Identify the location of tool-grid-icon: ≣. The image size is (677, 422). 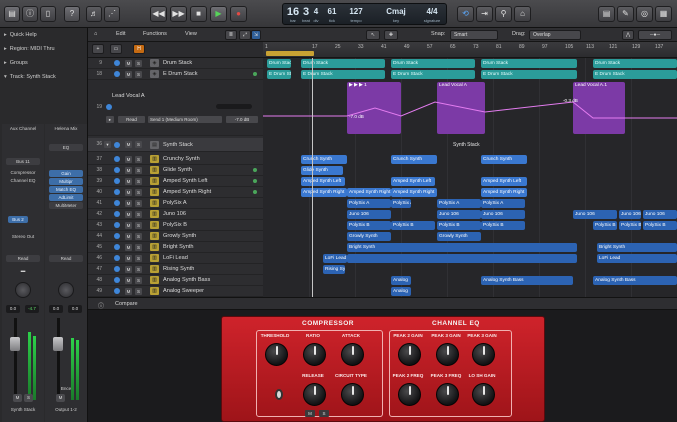
(231, 35).